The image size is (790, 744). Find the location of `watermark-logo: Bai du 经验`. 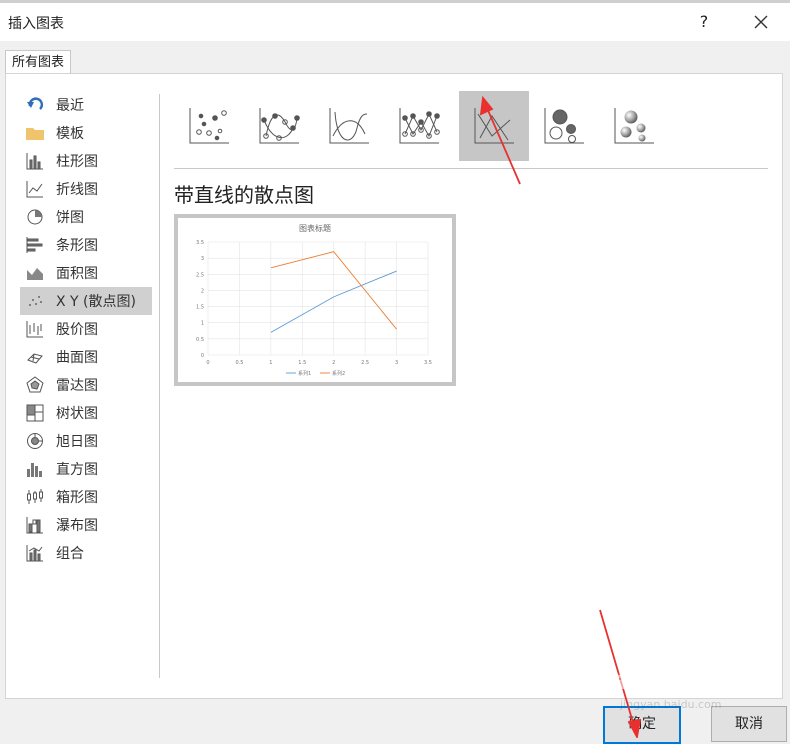

watermark-logo: Bai du 经验 is located at coordinates (667, 681).